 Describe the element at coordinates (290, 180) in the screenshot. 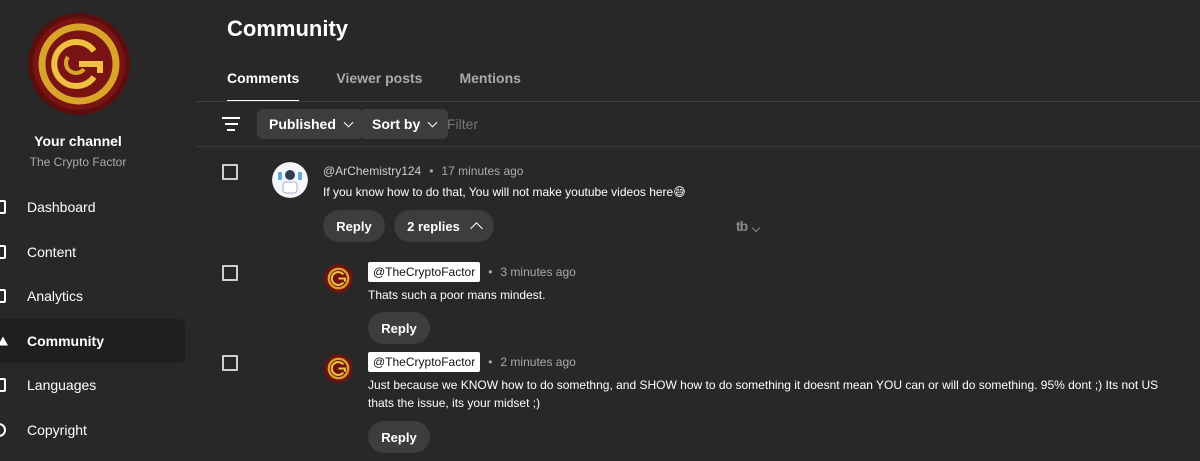

I see `commenter-avatar` at that location.